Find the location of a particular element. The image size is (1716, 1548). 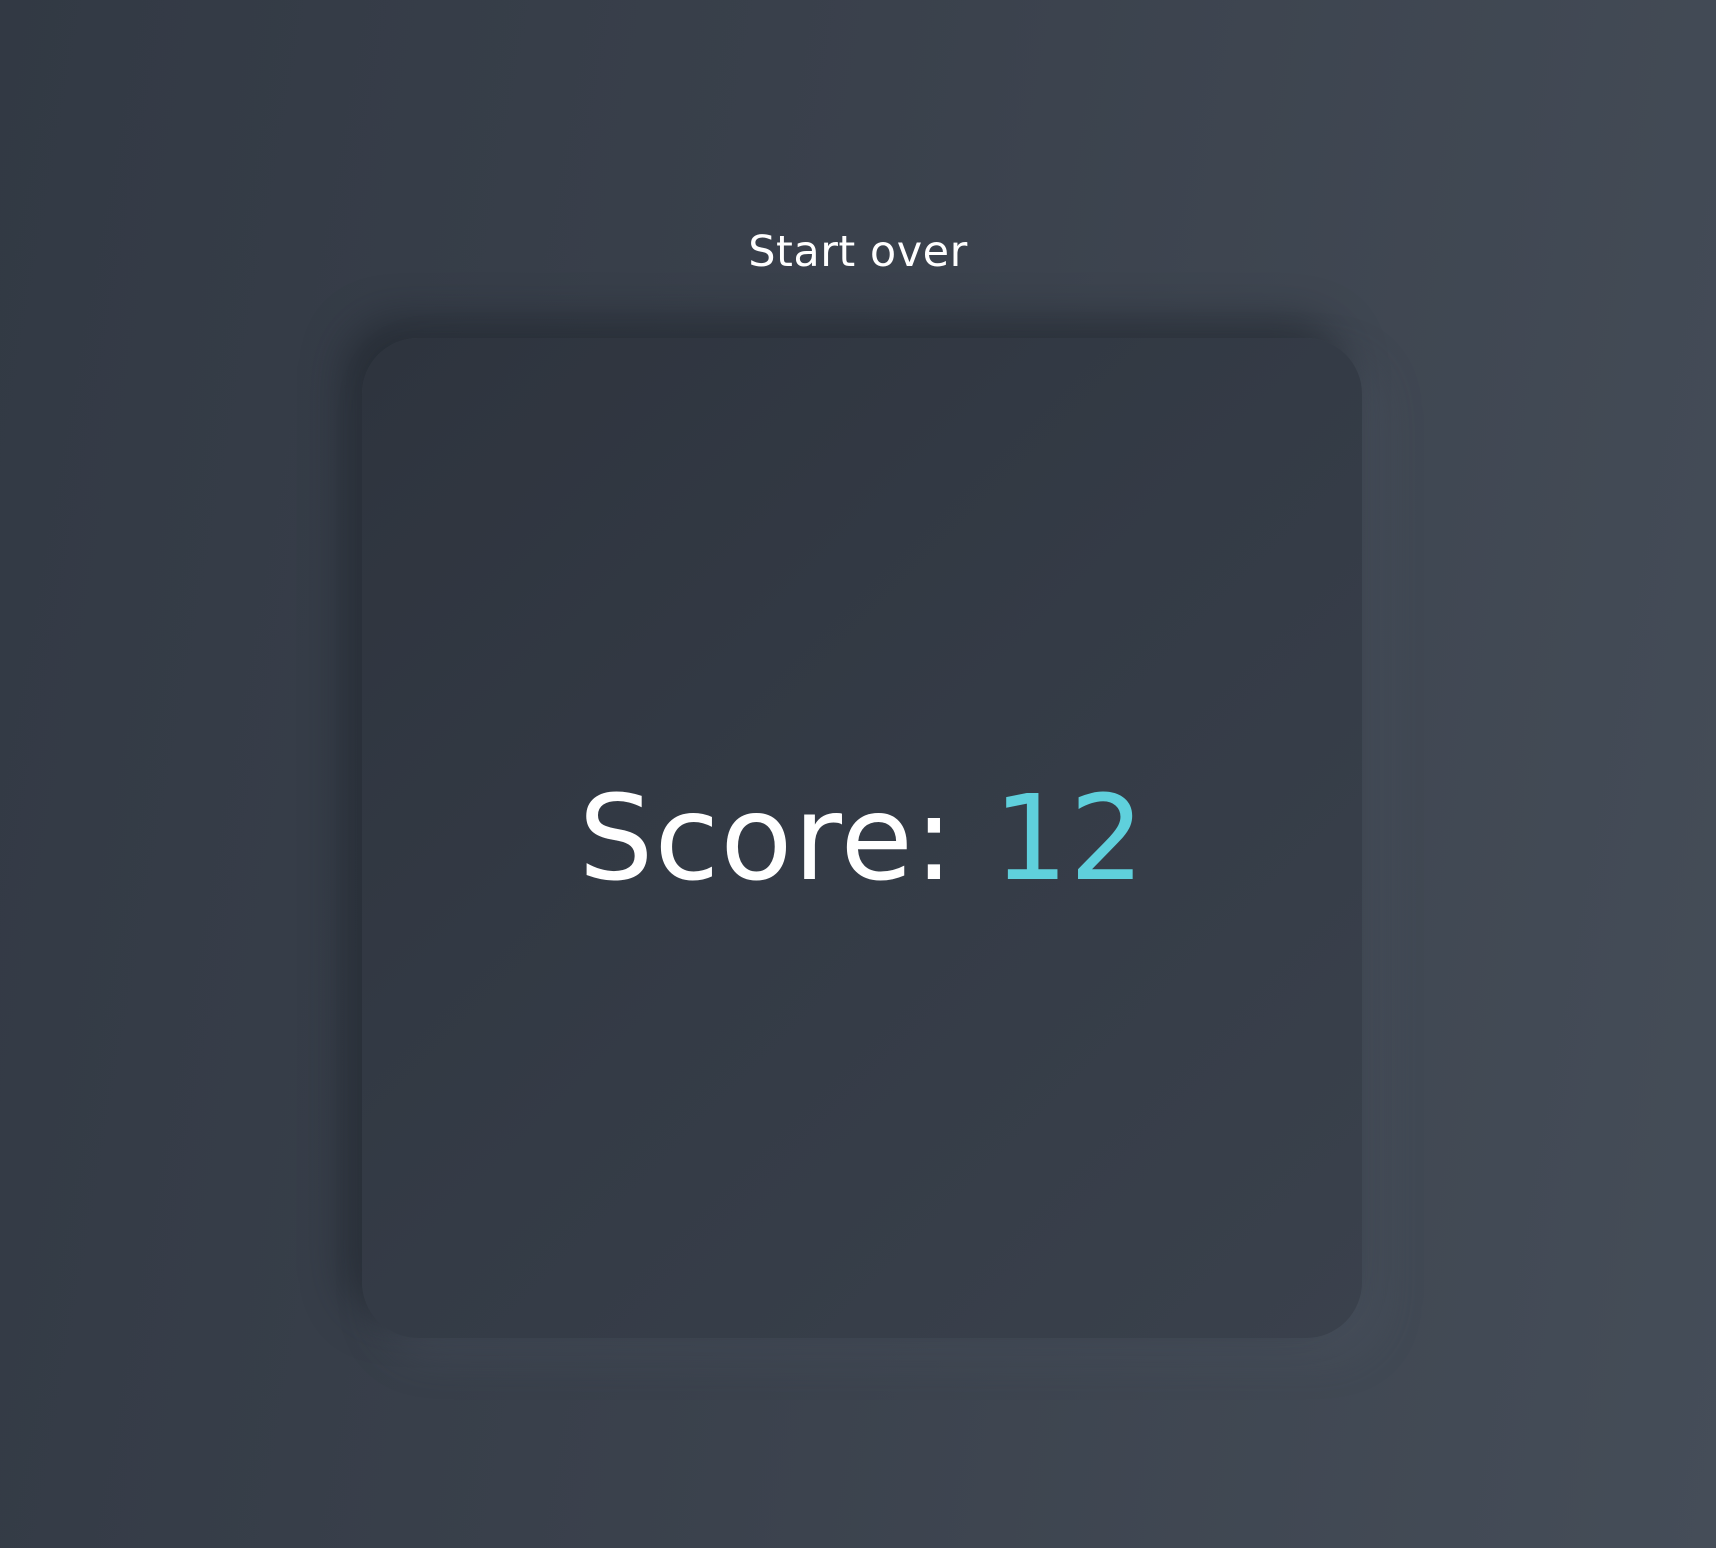

score-label: Score: is located at coordinates (766, 838).